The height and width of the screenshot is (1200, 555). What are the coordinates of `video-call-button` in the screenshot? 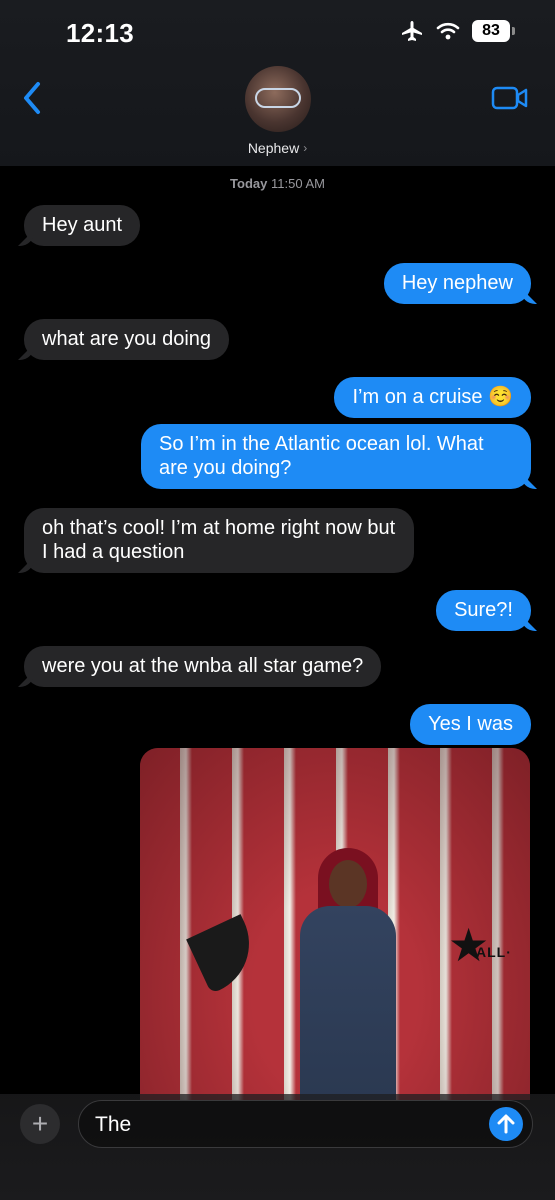 It's located at (510, 98).